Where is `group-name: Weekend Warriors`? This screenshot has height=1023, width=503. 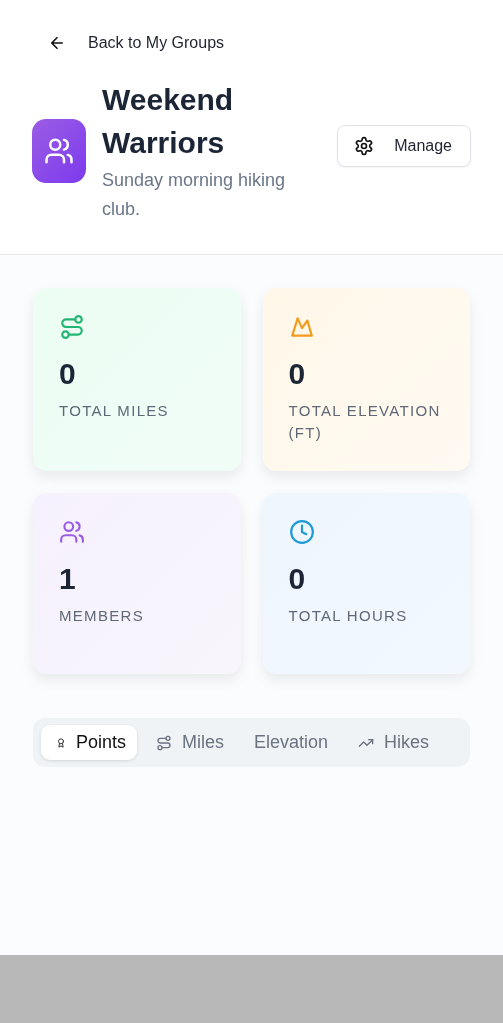 group-name: Weekend Warriors is located at coordinates (168, 121).